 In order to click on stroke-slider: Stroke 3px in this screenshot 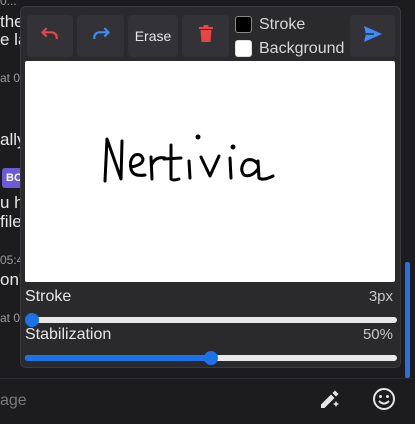, I will do `click(211, 307)`.